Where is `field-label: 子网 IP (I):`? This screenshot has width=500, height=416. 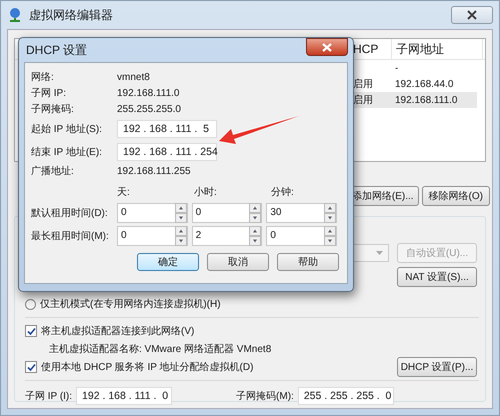
field-label: 子网 IP (I): is located at coordinates (48, 396).